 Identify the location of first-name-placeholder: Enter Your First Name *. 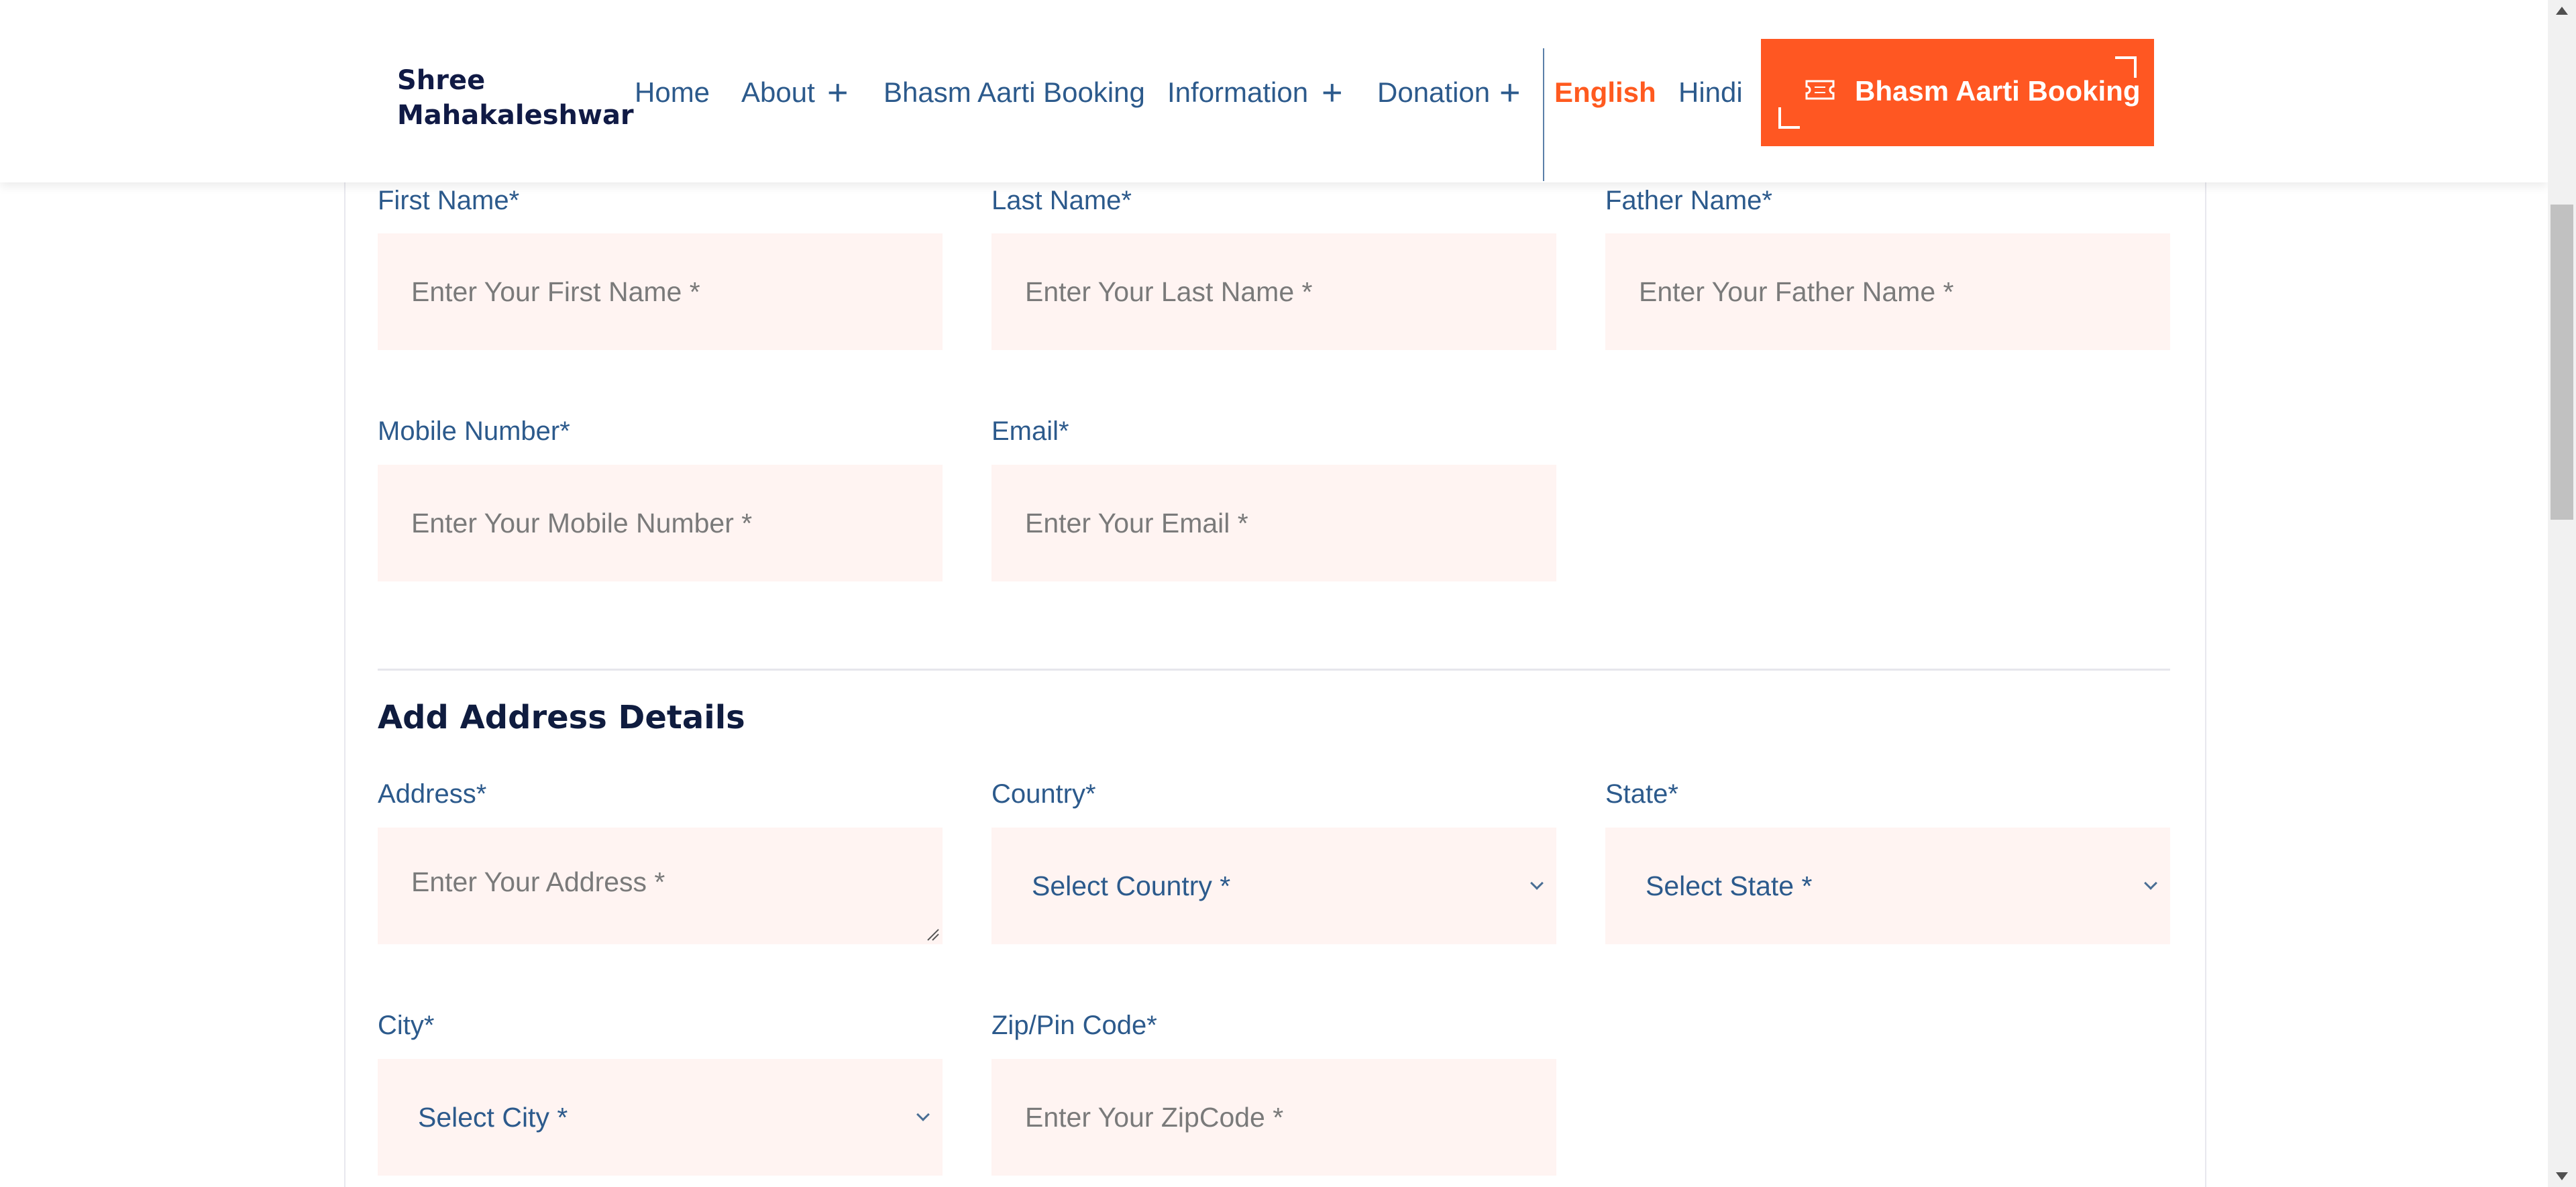
(555, 291).